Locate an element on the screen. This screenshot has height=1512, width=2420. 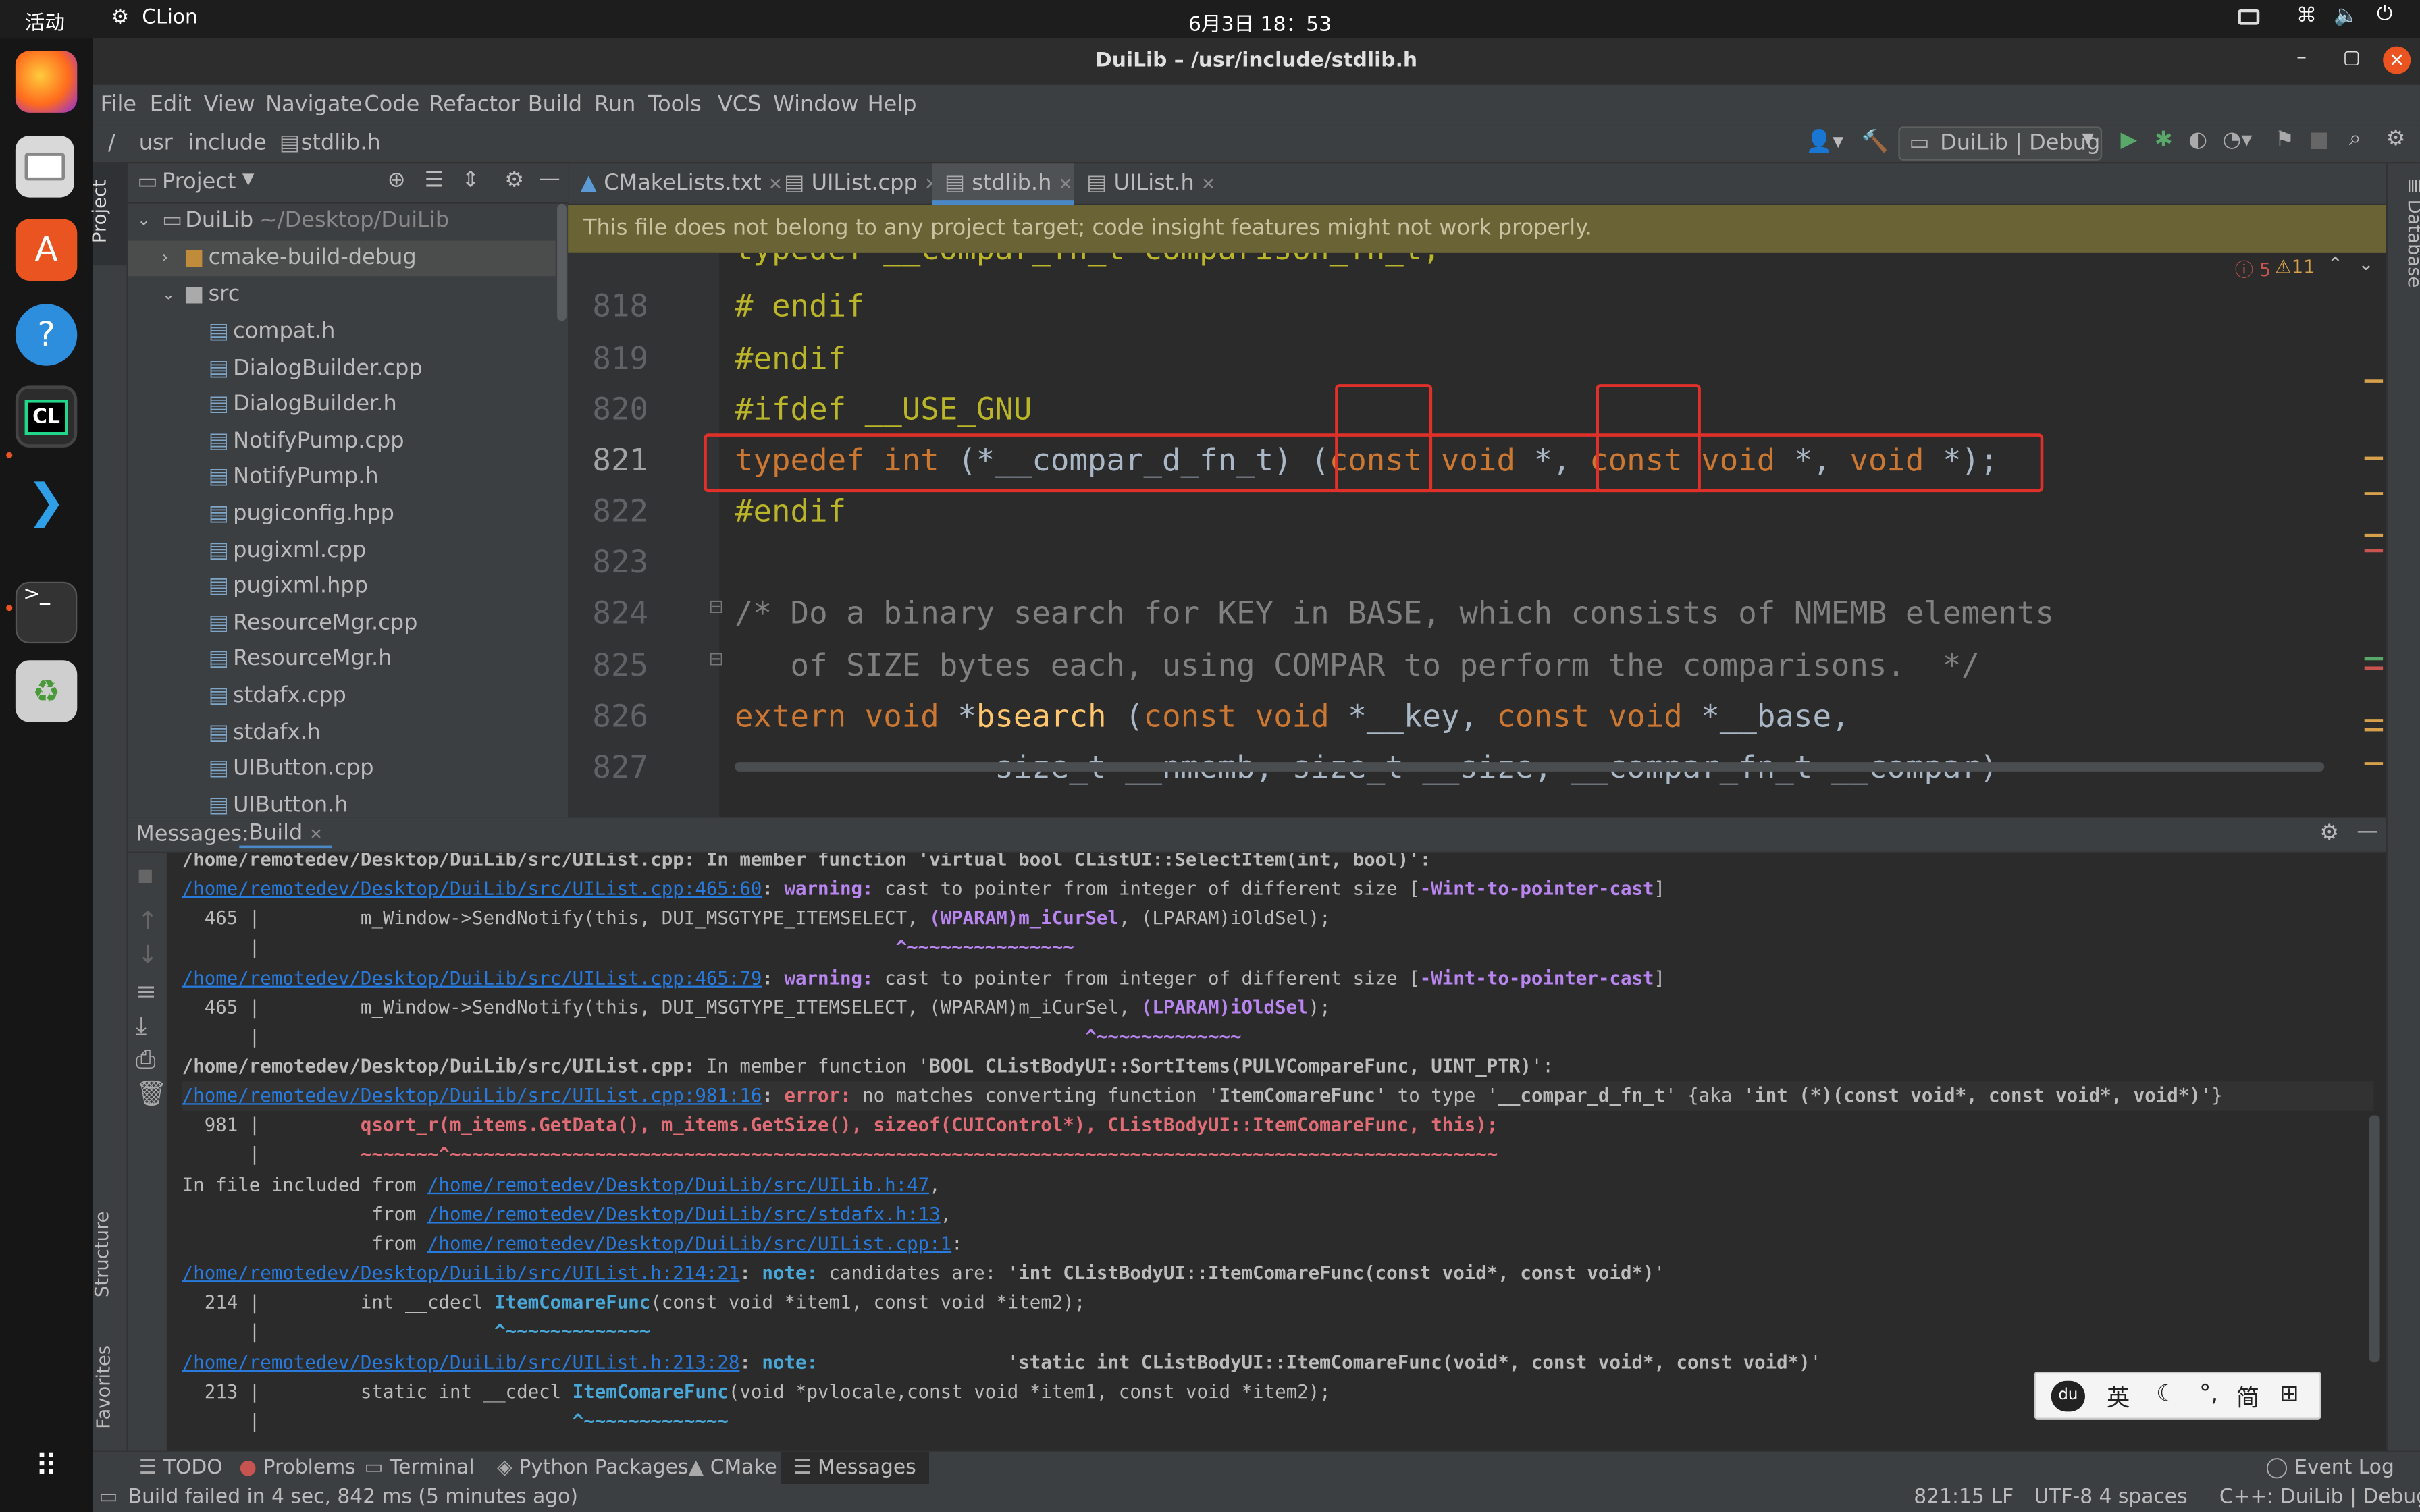
settings-icon: ⚙ is located at coordinates (2396, 138).